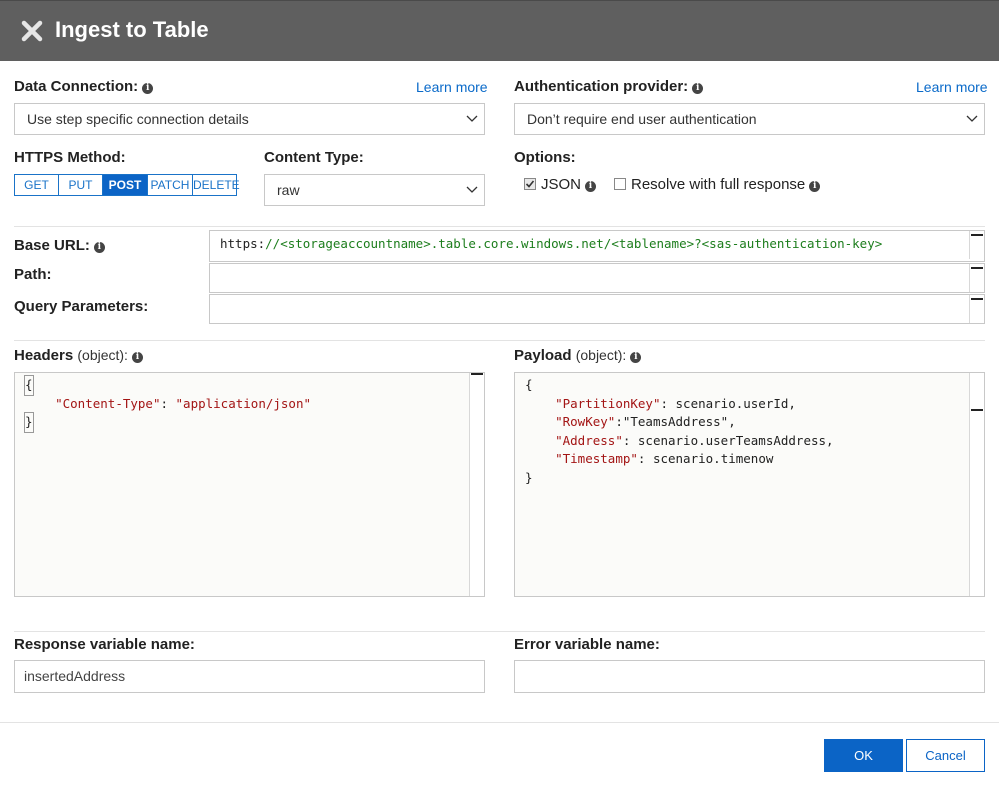  I want to click on code-key: "Address", so click(589, 440).